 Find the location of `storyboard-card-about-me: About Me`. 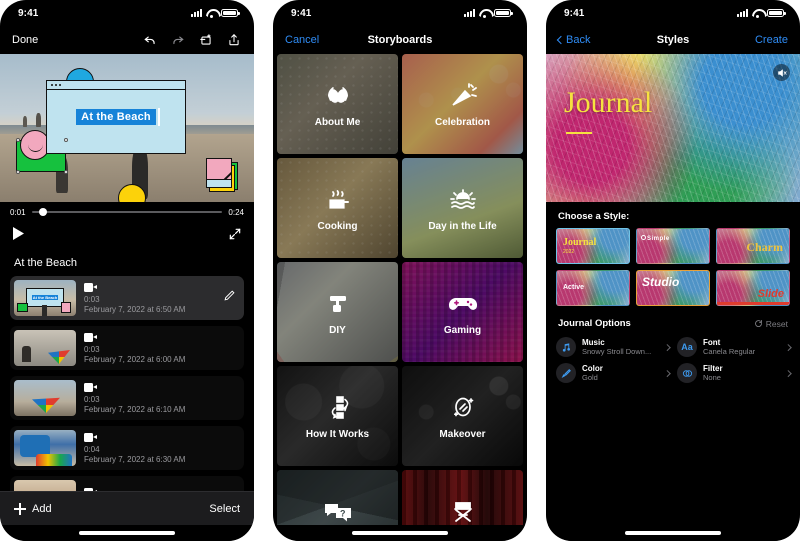

storyboard-card-about-me: About Me is located at coordinates (337, 104).